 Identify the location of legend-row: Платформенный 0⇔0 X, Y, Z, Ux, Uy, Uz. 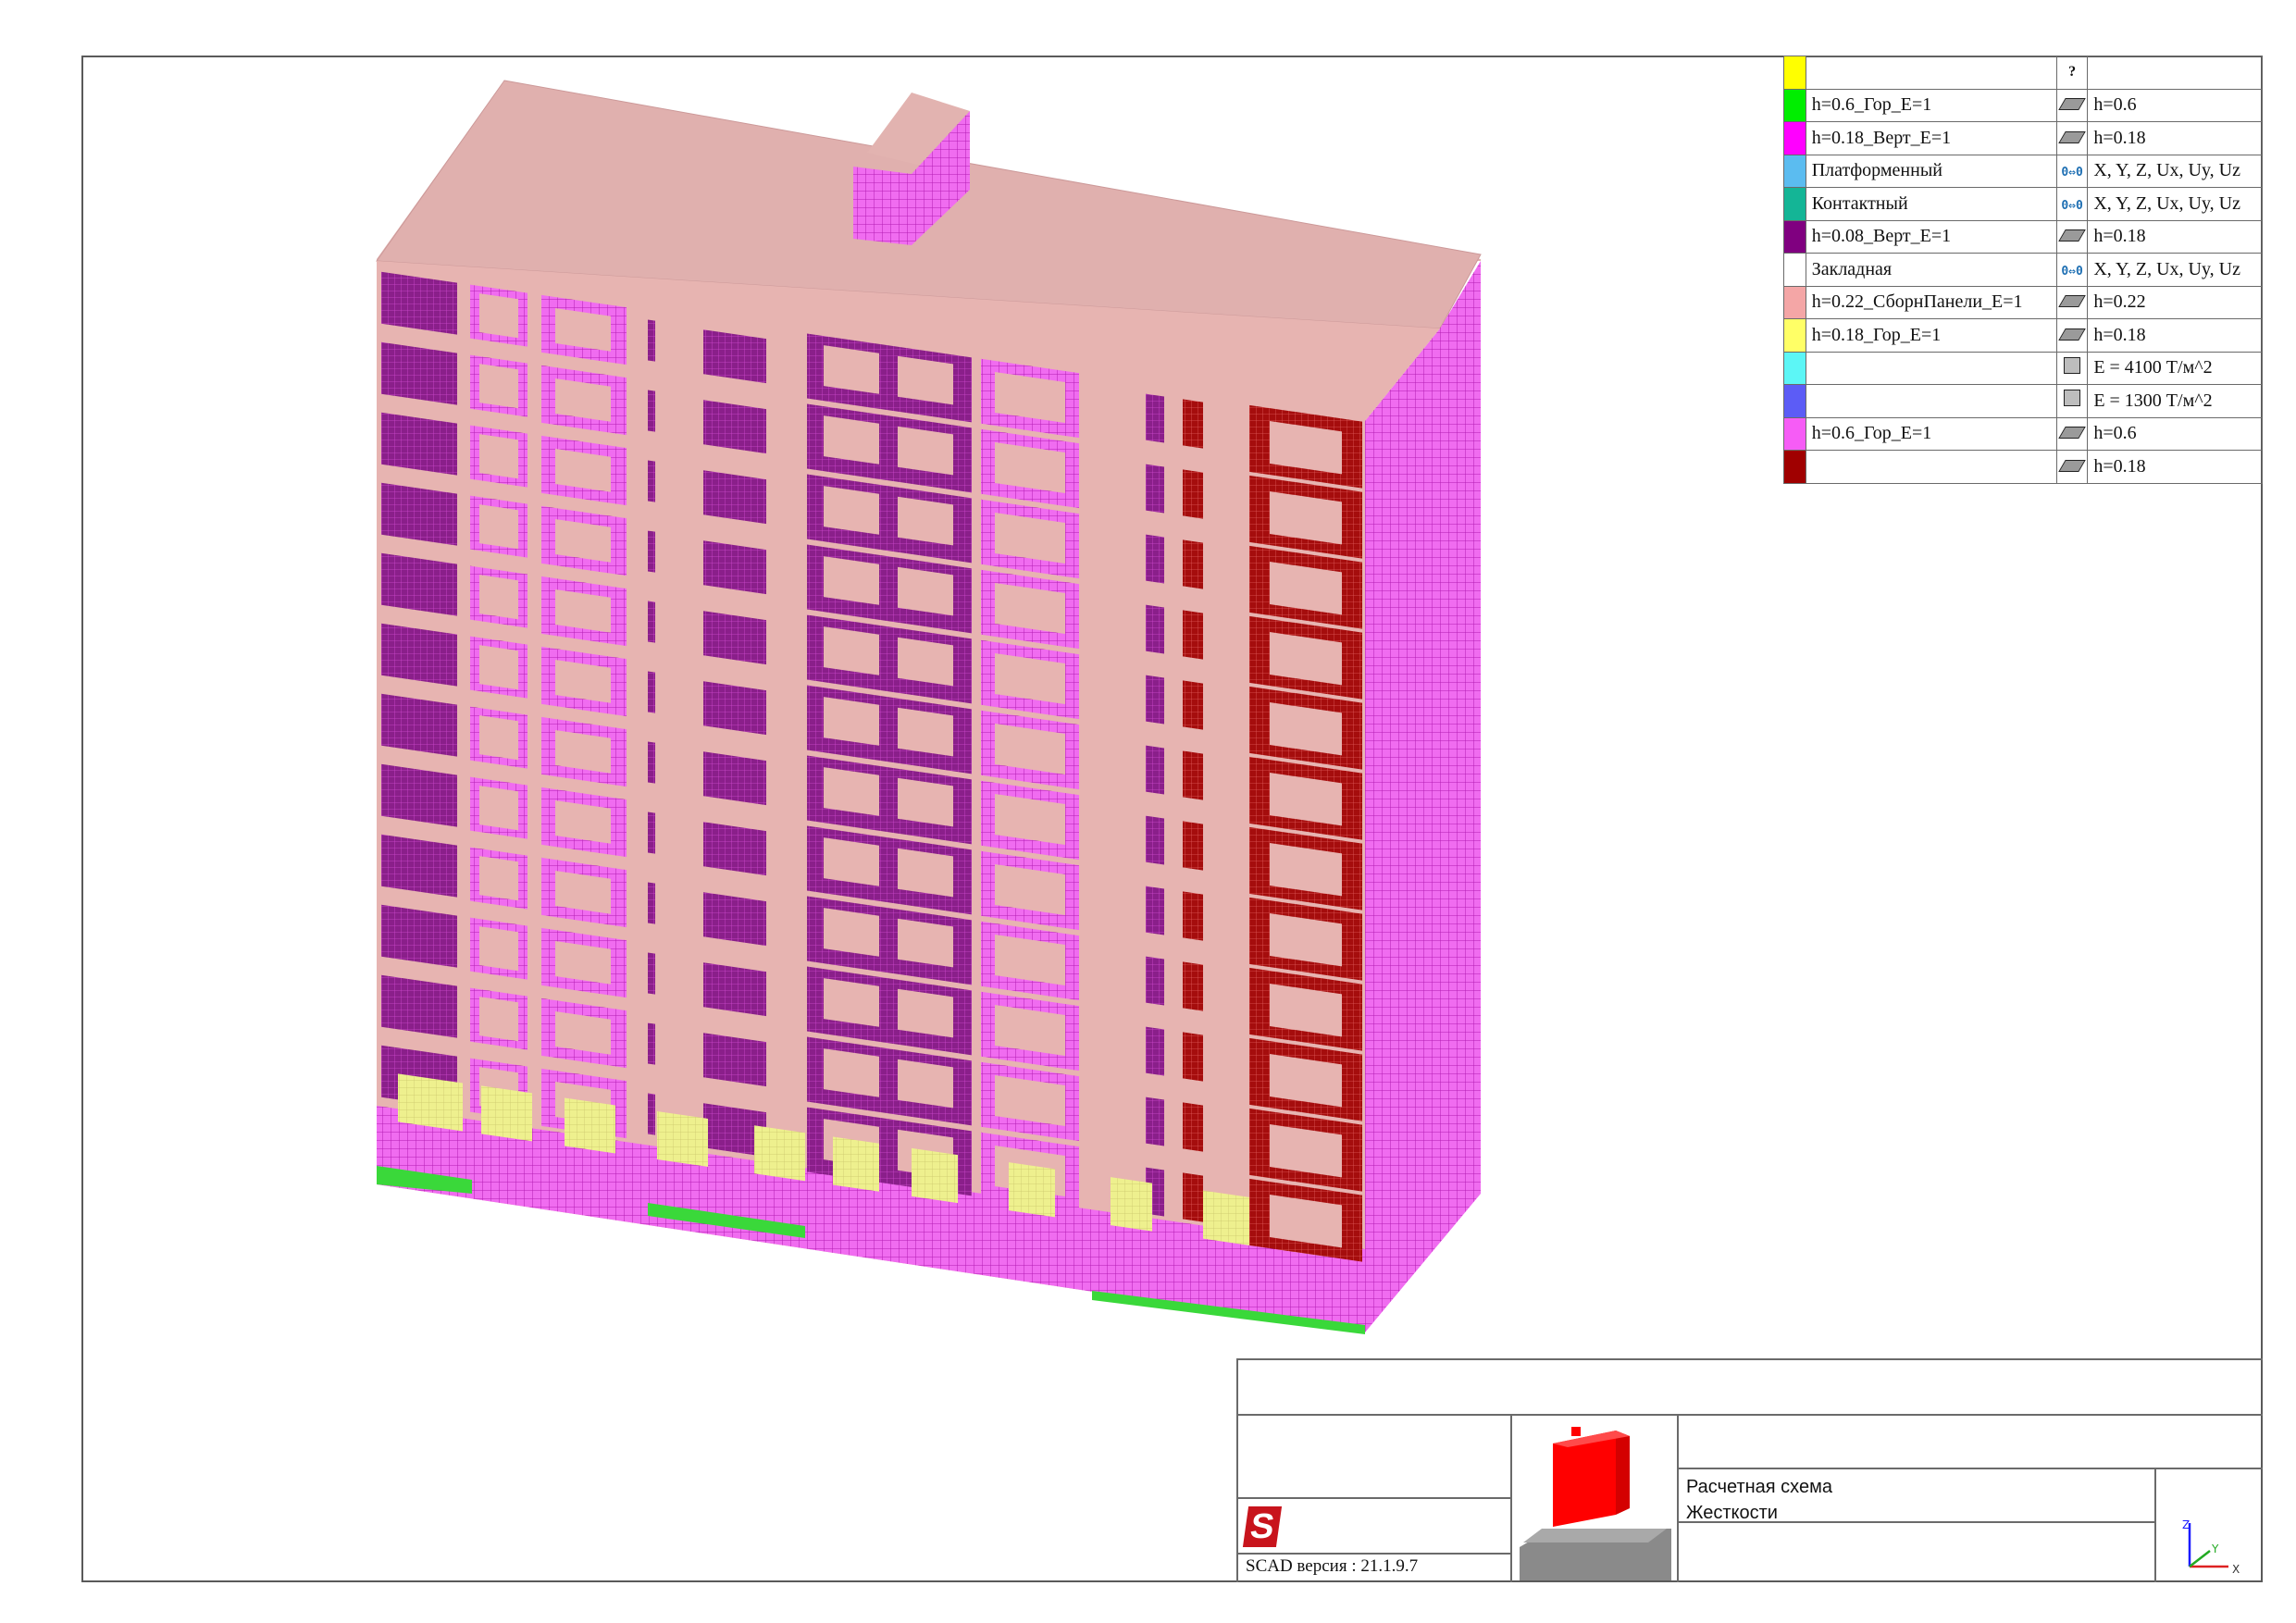
(2023, 171).